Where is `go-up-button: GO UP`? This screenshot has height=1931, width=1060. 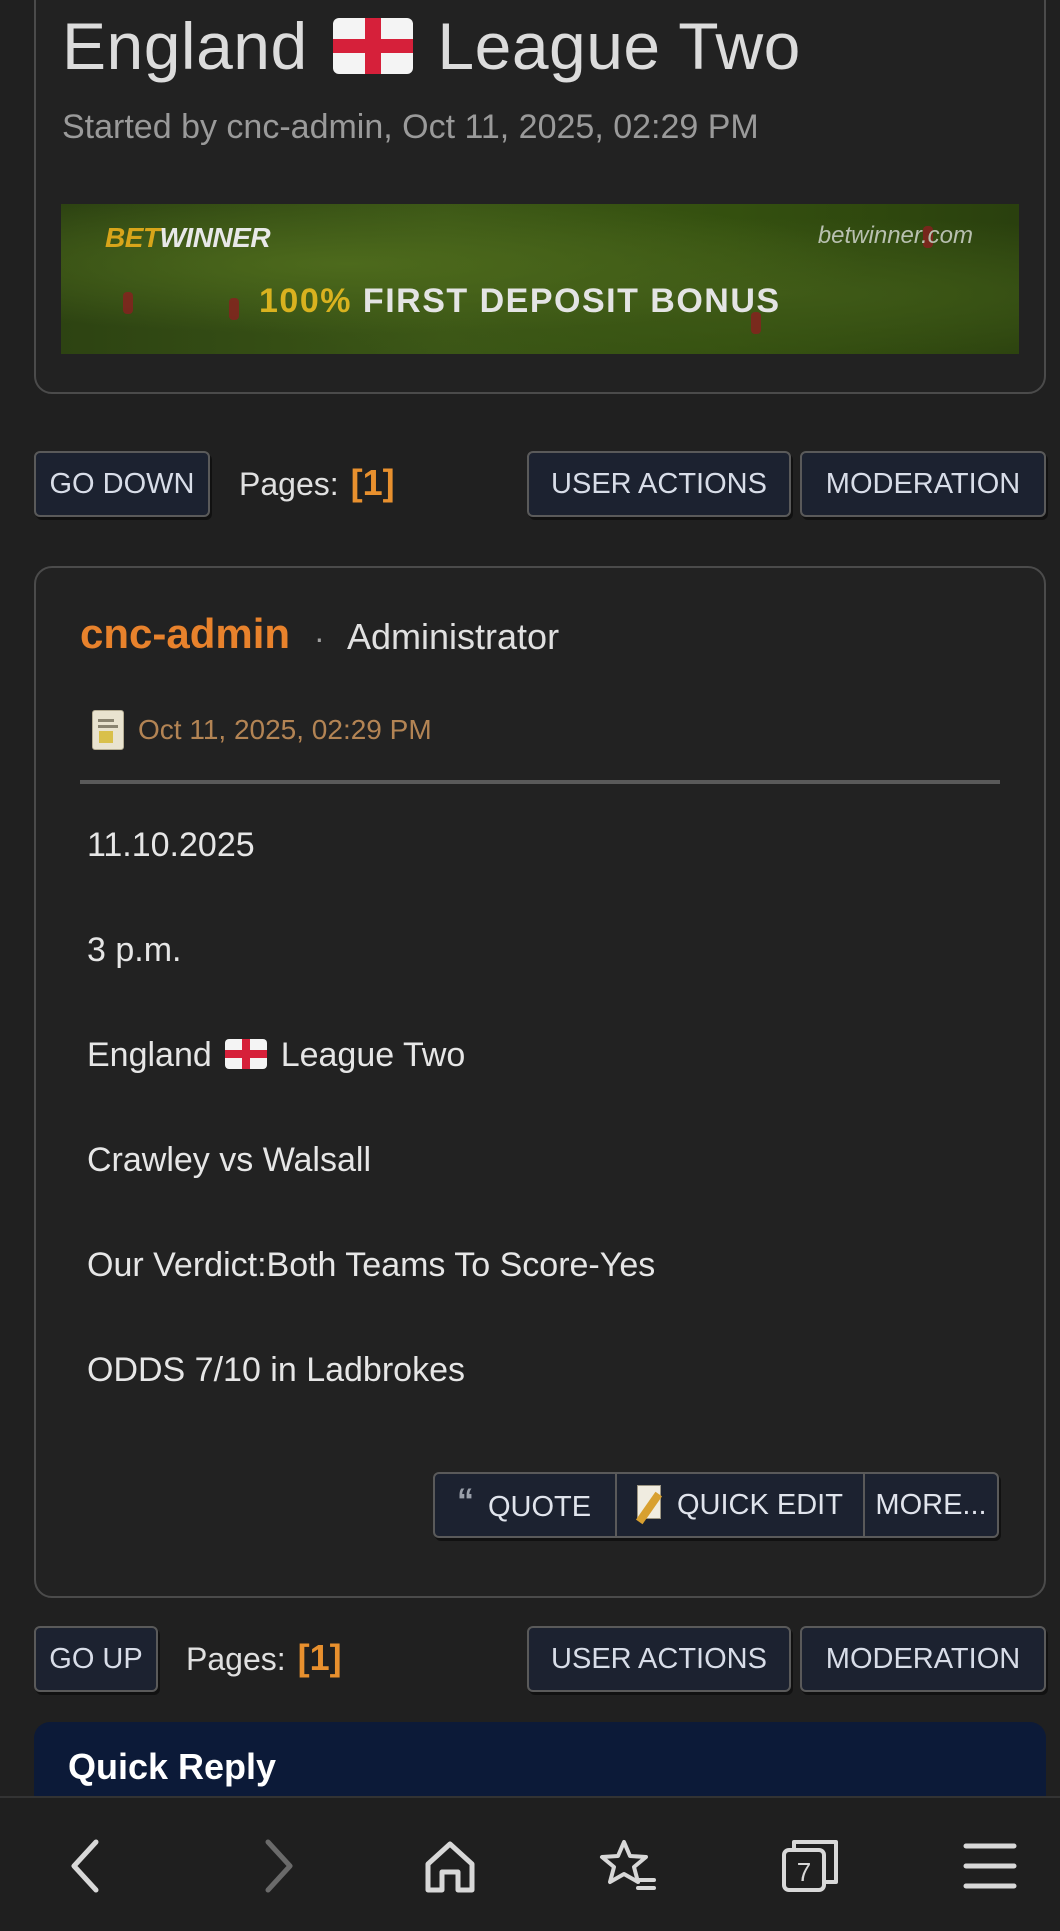
go-up-button: GO UP is located at coordinates (96, 1659).